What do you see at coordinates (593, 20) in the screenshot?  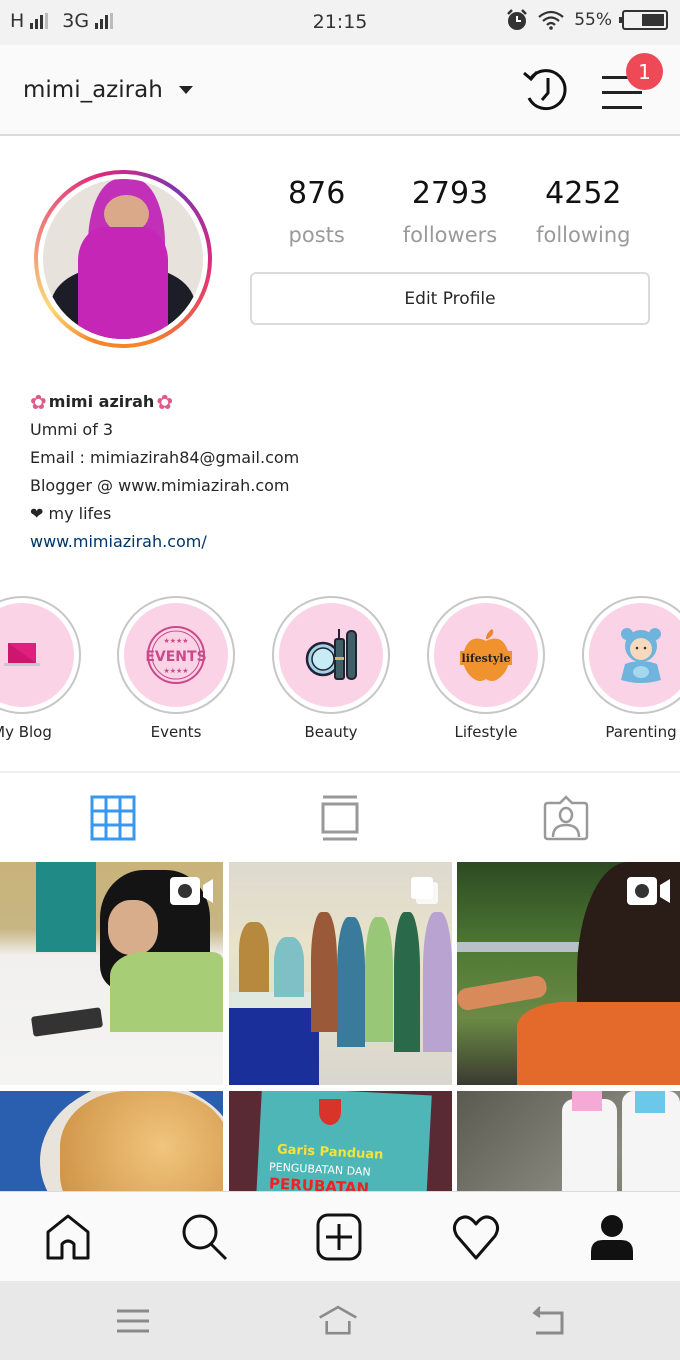 I see `battery-percent: 55%` at bounding box center [593, 20].